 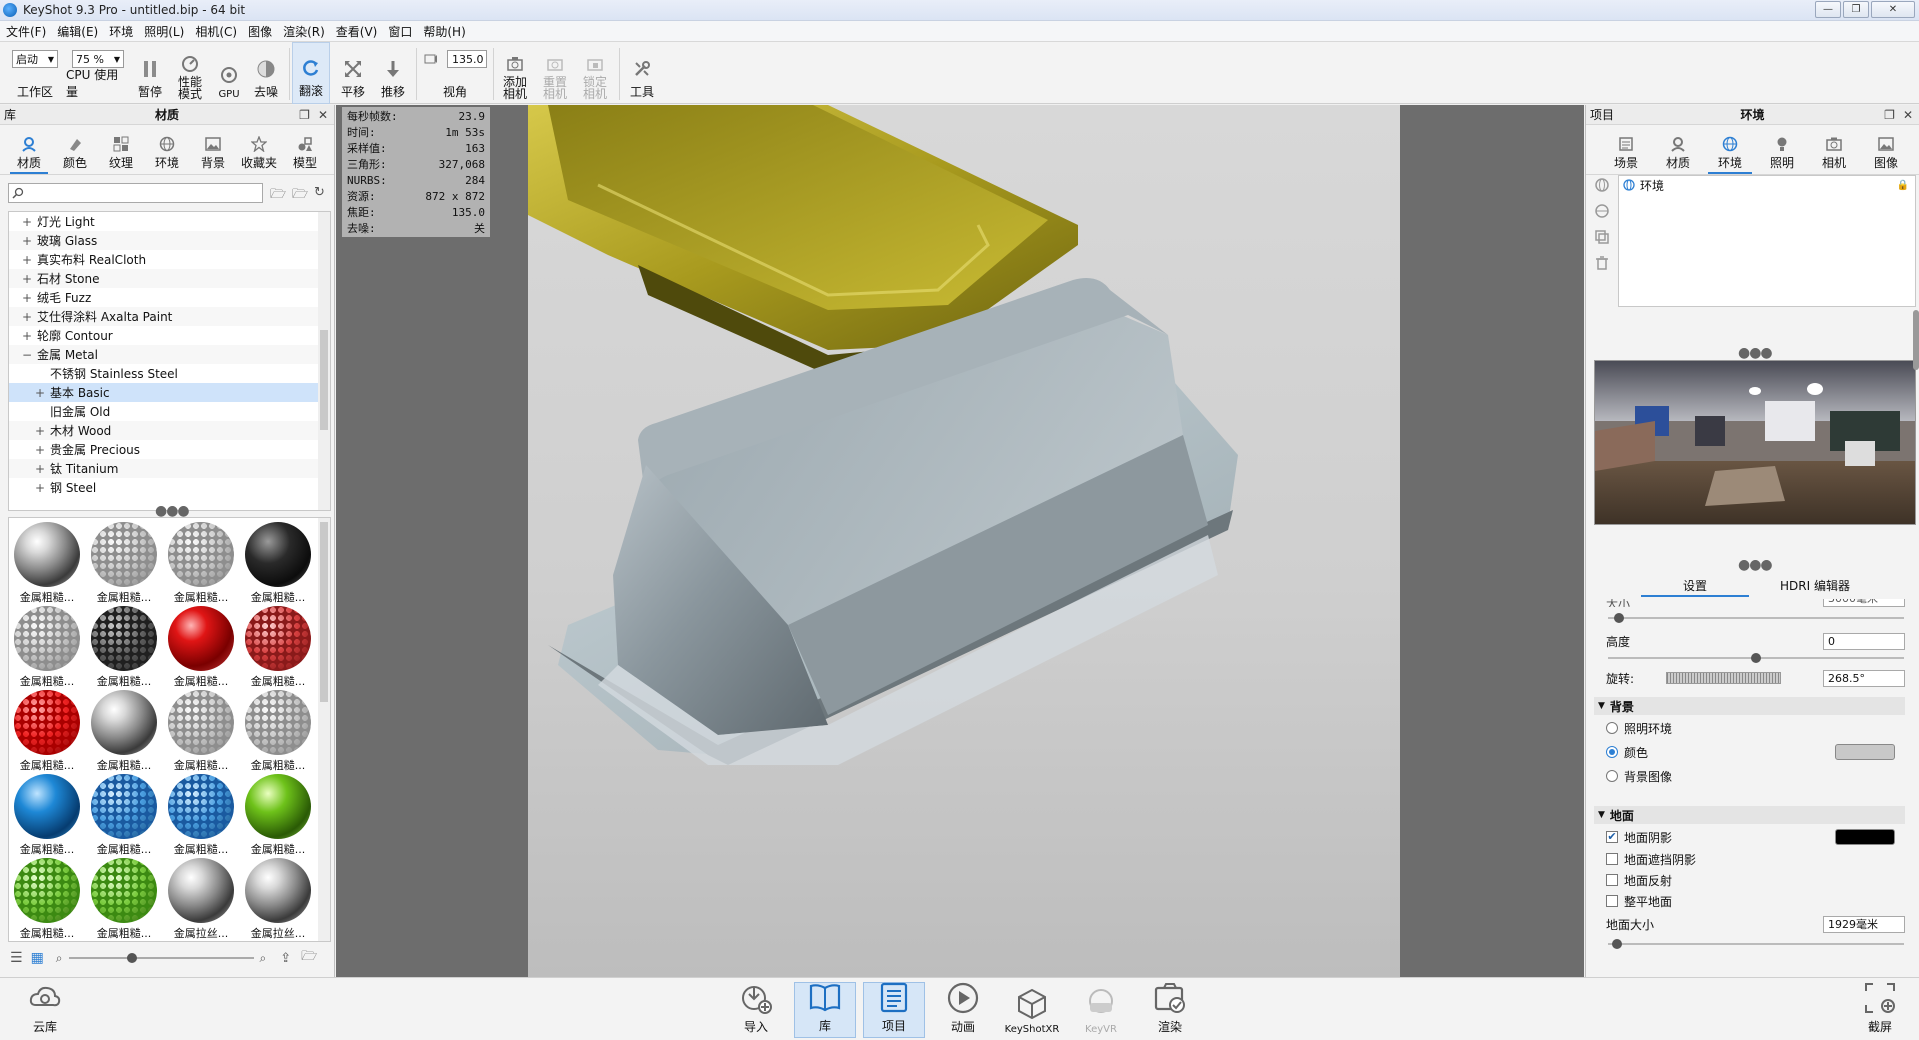 What do you see at coordinates (311, 73) in the screenshot?
I see `tumble-button: 翻滚` at bounding box center [311, 73].